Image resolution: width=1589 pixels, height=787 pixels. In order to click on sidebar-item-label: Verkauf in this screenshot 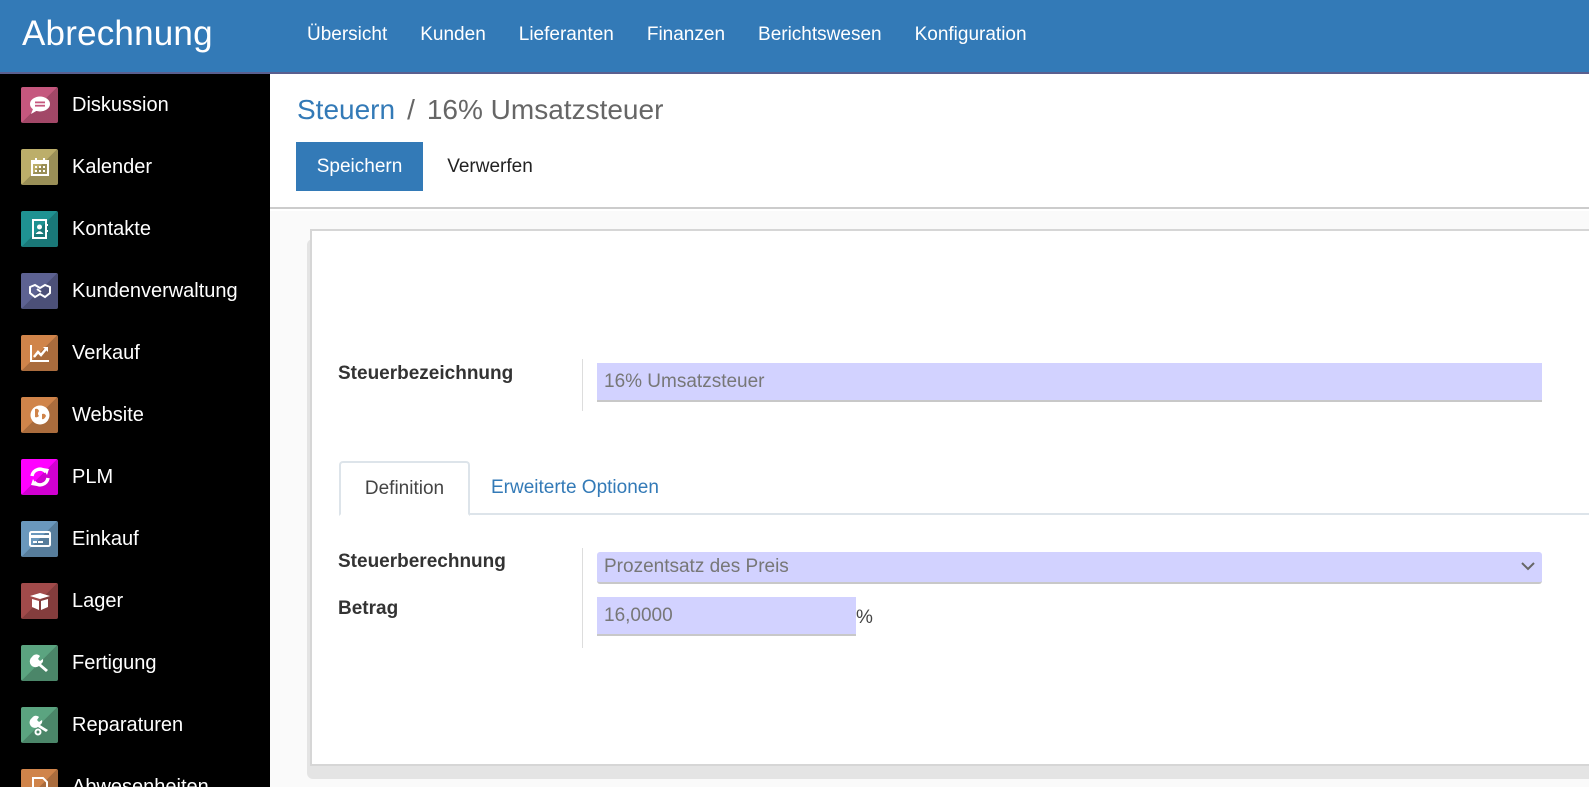, I will do `click(106, 352)`.